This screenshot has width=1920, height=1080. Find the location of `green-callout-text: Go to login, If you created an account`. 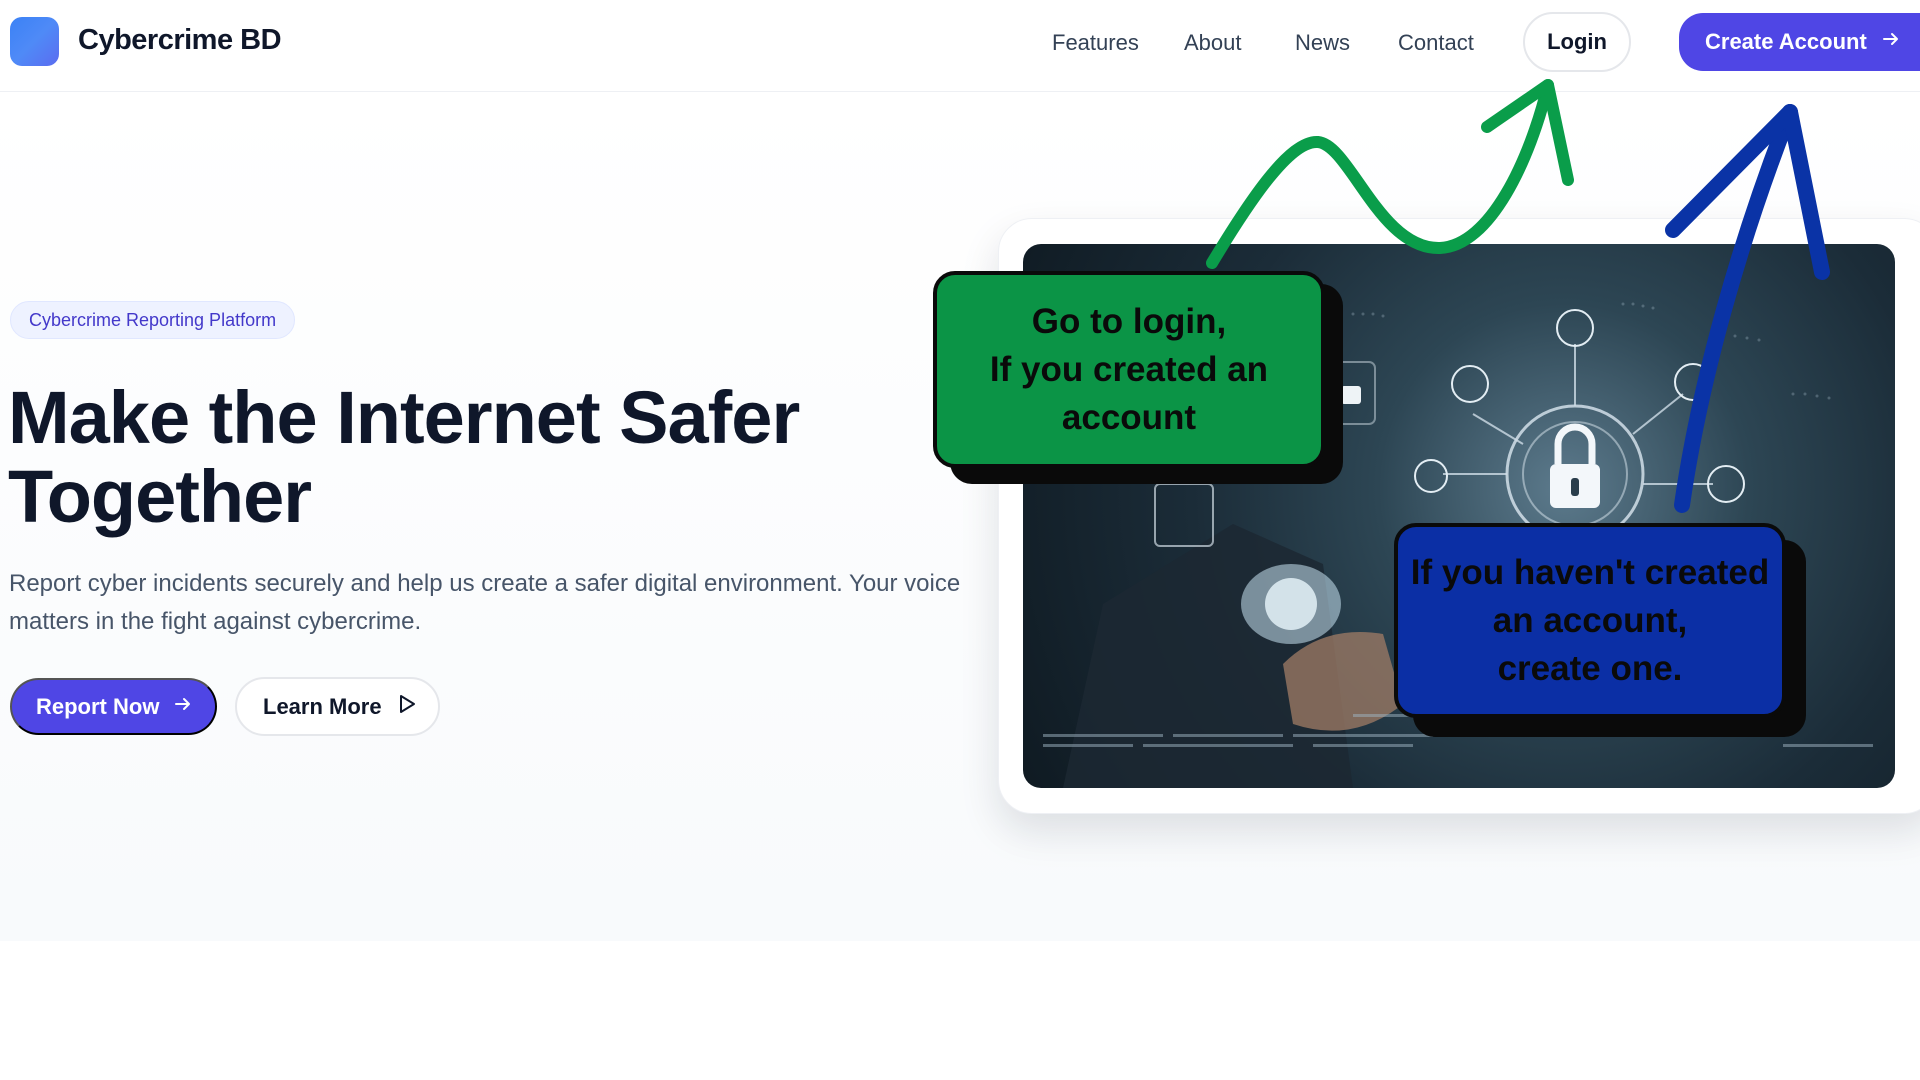

green-callout-text: Go to login, If you created an account is located at coordinates (1129, 369).